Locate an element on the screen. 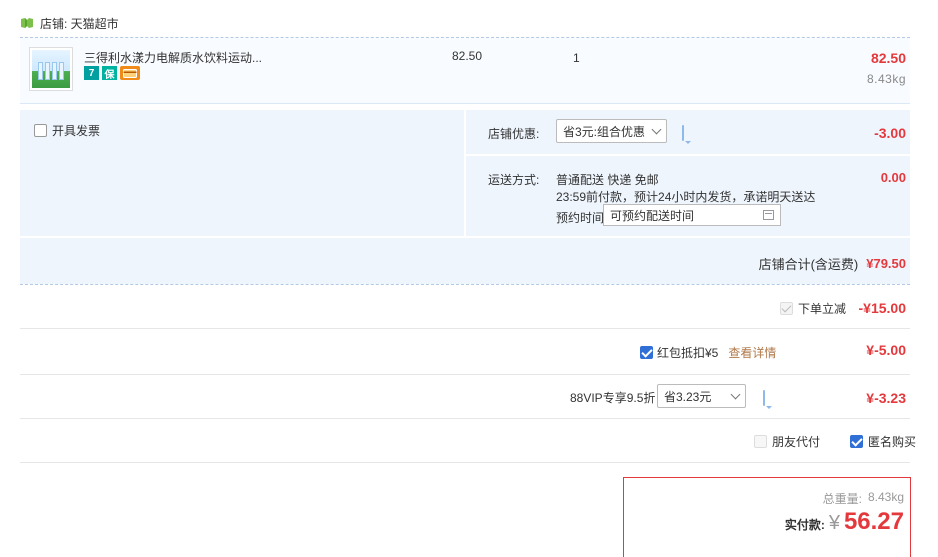  total-payment: 实付款: ¥ 56.27 is located at coordinates (844, 522).